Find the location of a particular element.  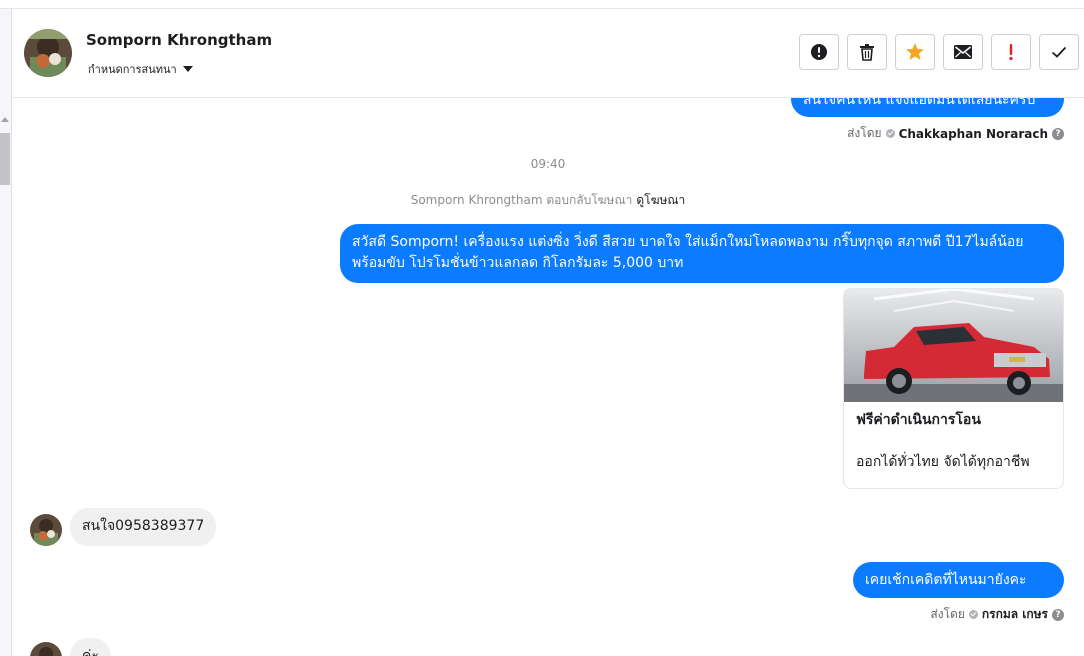

outgoing-message: เคยเช้กเคดิตที่ไหนมายังคะ is located at coordinates (958, 580).